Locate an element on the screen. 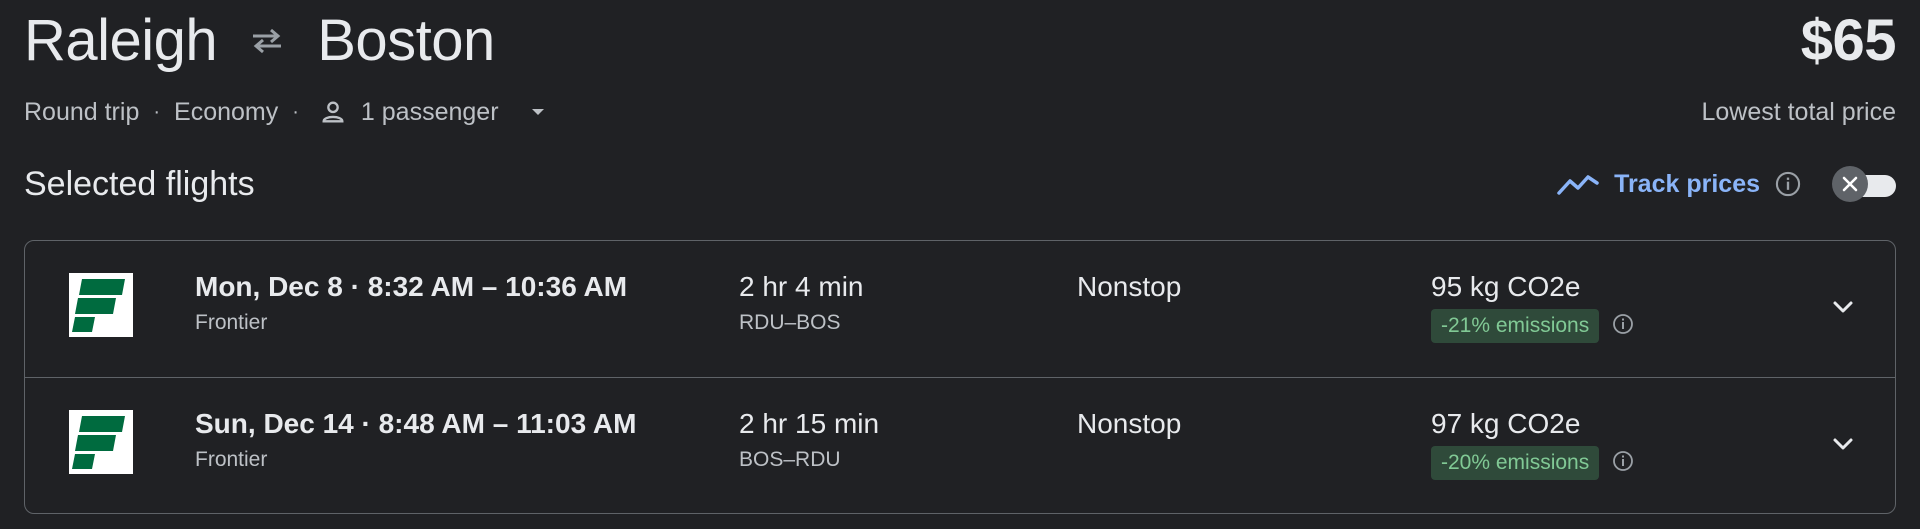 The image size is (1920, 529). flight-date-times: Sun, Dec 14 · 8:48 AM – 11:03 AM is located at coordinates (416, 423).